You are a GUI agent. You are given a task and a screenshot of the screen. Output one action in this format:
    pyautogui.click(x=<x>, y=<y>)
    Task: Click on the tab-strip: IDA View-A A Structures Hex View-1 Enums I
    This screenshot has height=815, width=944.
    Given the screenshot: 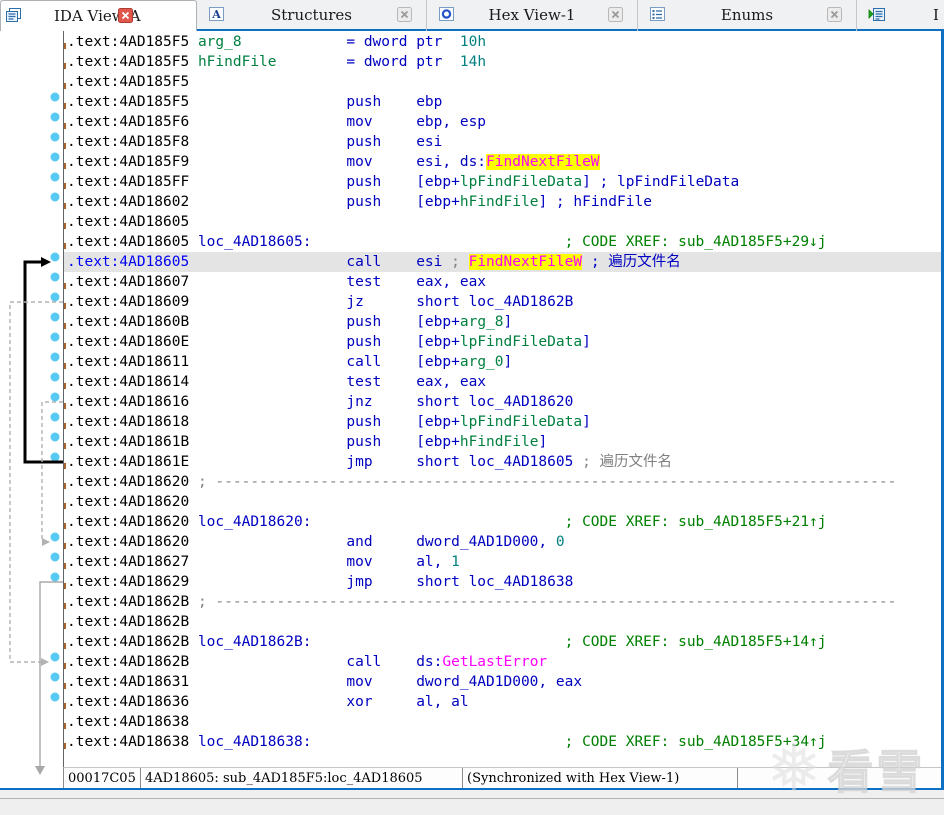 What is the action you would take?
    pyautogui.click(x=472, y=15)
    